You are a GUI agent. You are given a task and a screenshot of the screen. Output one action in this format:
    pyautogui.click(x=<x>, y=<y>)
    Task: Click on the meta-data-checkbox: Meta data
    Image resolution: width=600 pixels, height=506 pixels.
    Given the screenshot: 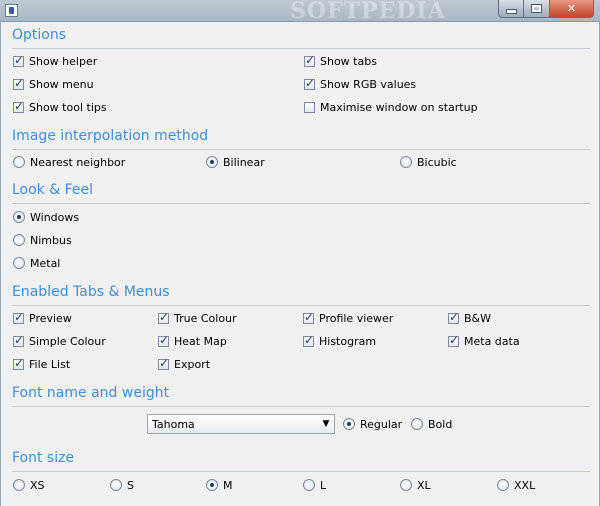 What is the action you would take?
    pyautogui.click(x=484, y=341)
    